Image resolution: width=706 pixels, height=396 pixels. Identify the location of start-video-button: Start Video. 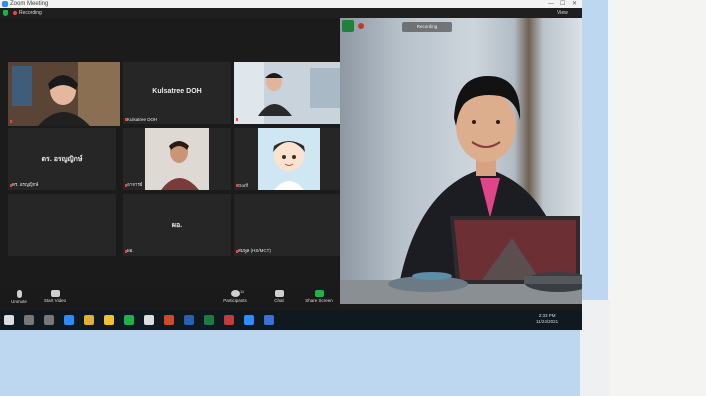
(55, 298).